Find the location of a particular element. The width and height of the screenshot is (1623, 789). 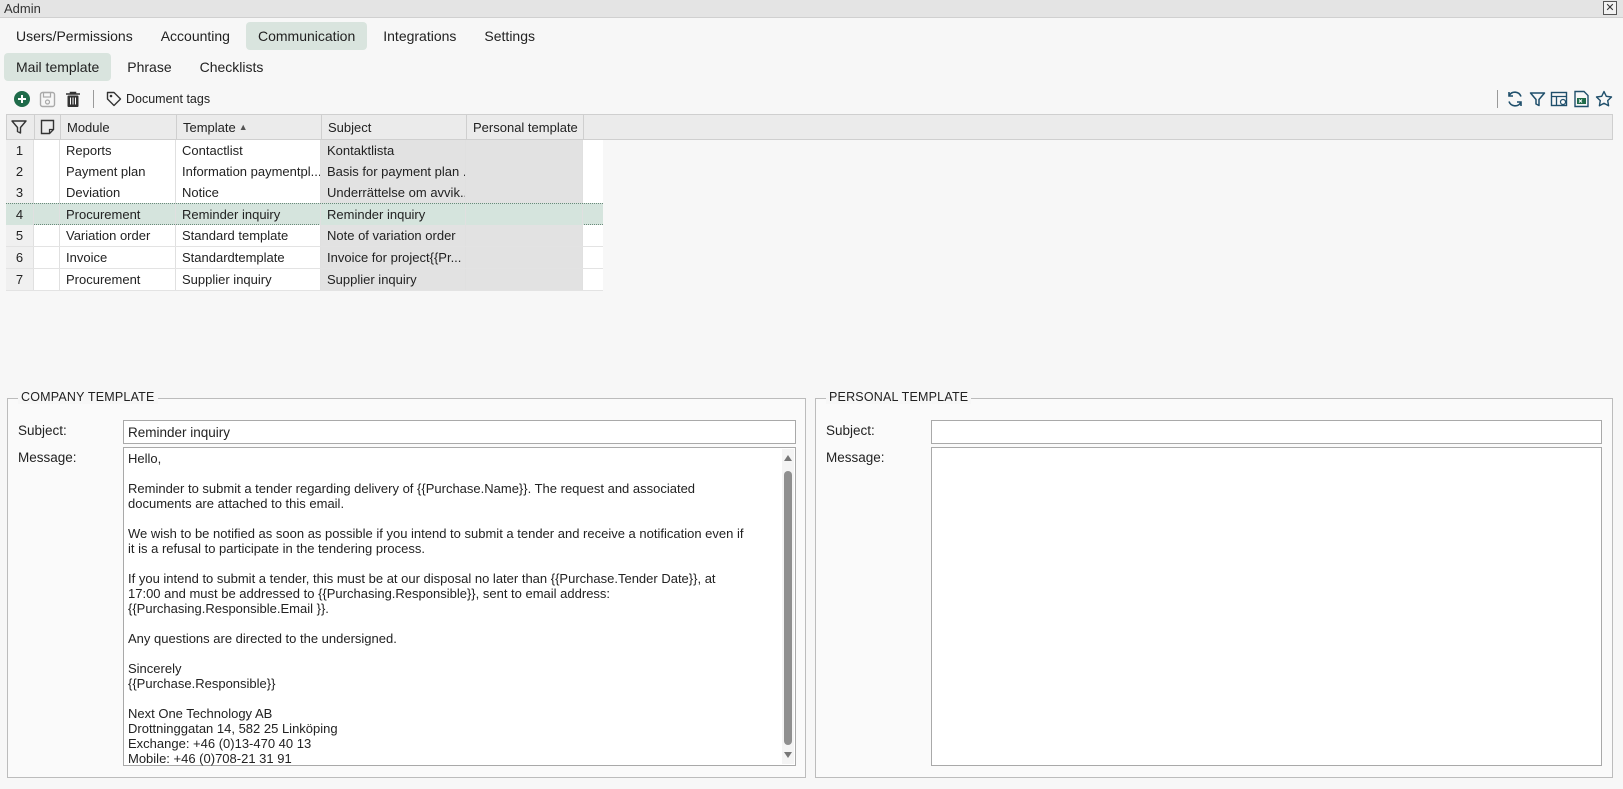

tab-mail-template: Mail template is located at coordinates (58, 67).